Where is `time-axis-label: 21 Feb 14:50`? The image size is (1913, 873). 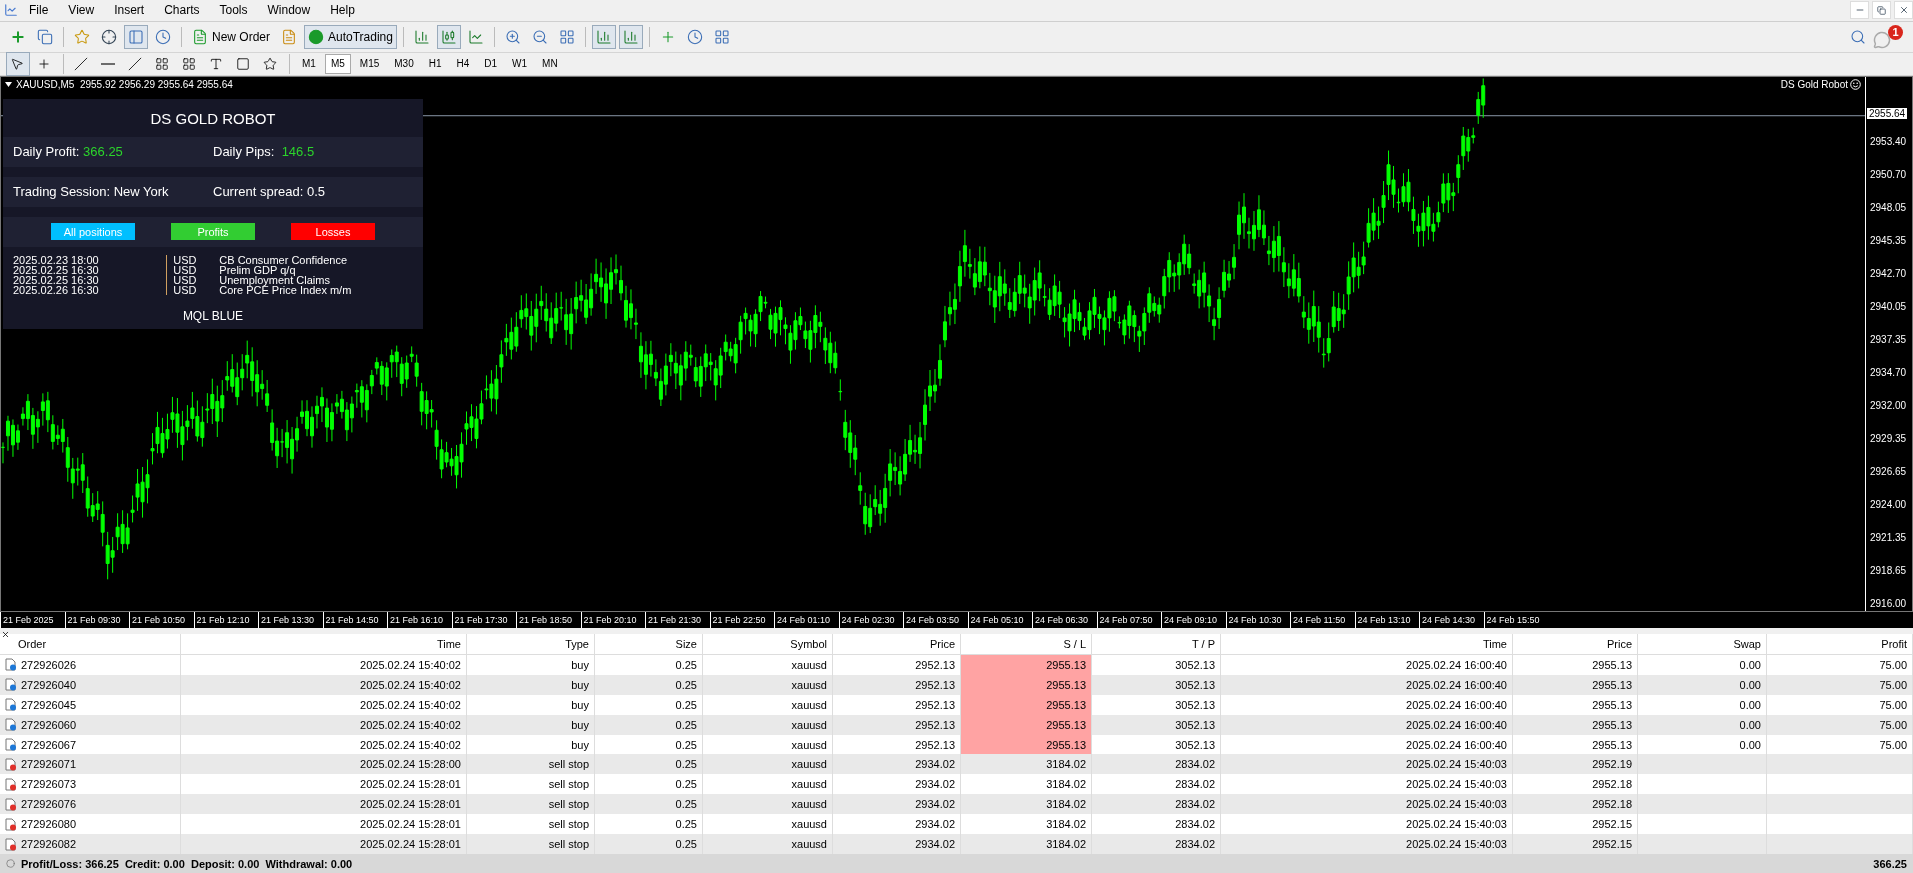 time-axis-label: 21 Feb 14:50 is located at coordinates (354, 620).